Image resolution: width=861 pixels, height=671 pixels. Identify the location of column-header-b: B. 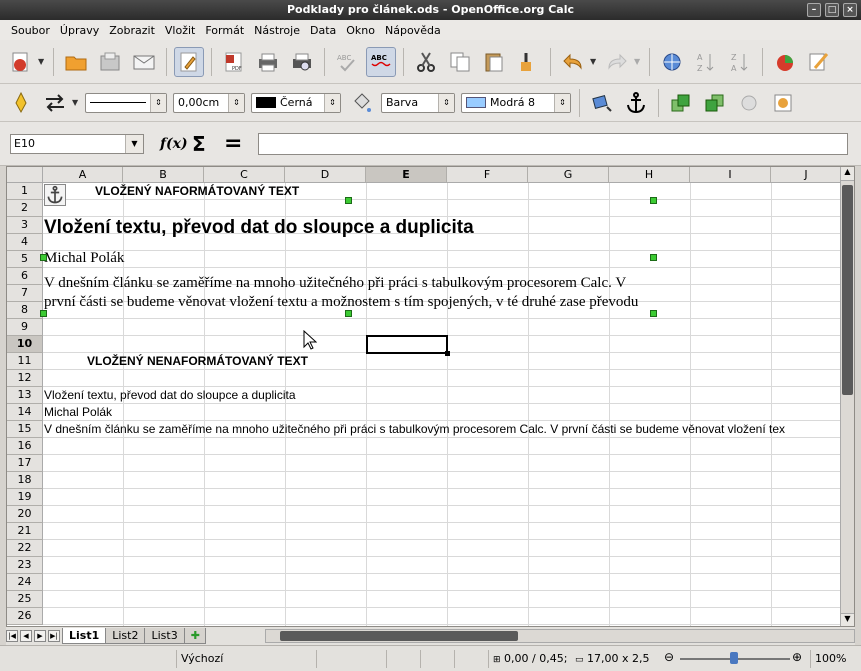
(163, 175).